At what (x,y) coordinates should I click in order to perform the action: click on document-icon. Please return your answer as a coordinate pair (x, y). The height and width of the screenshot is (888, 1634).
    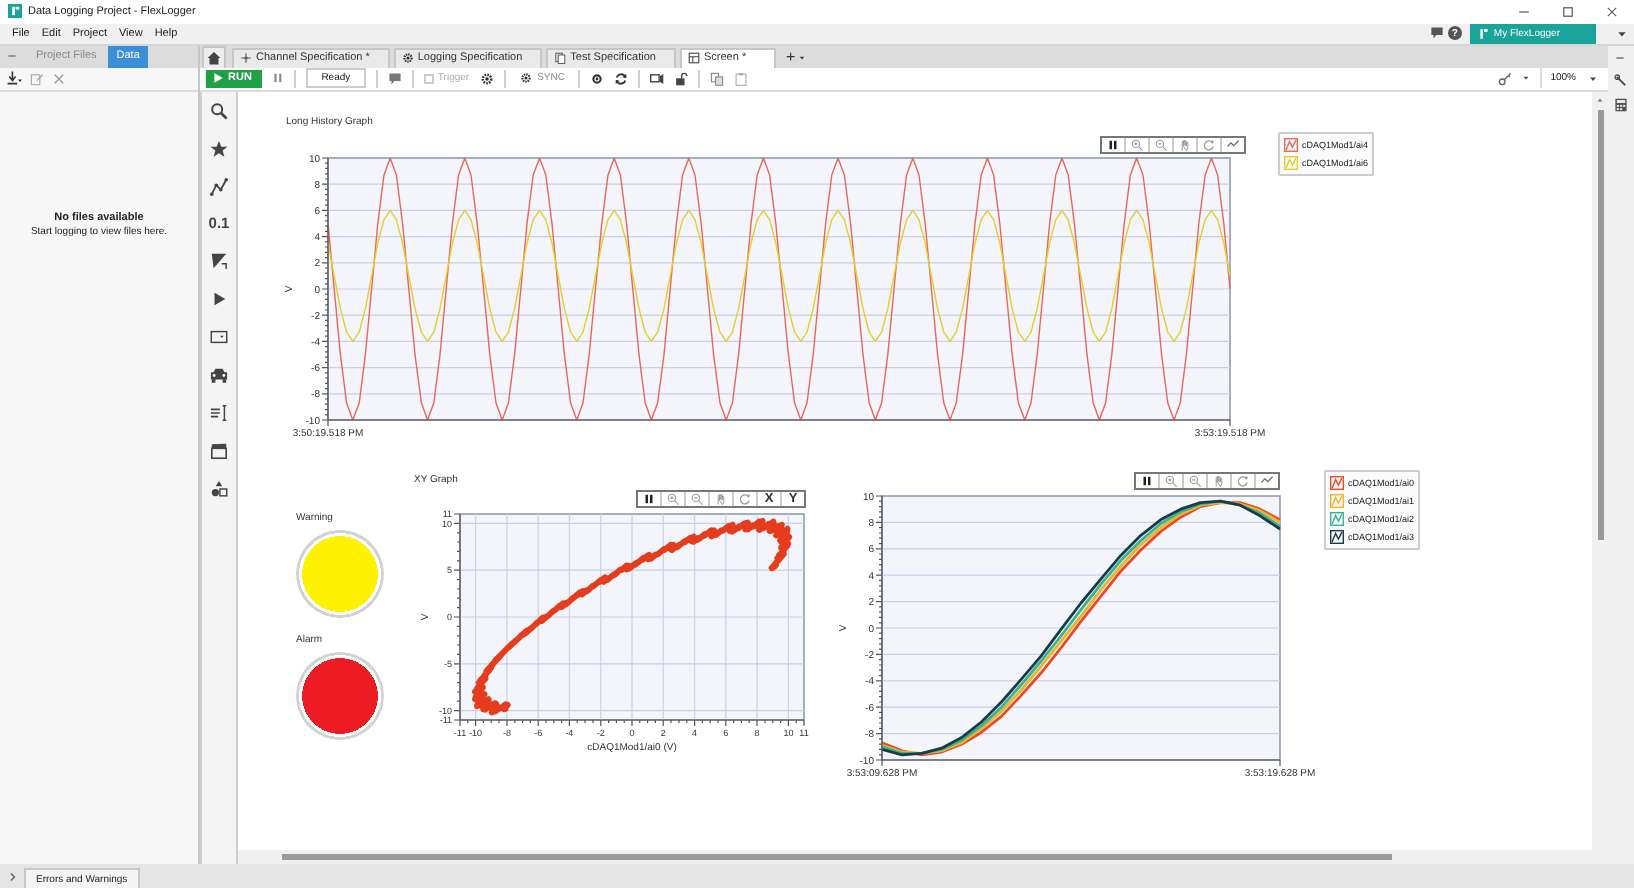
    Looking at the image, I should click on (560, 58).